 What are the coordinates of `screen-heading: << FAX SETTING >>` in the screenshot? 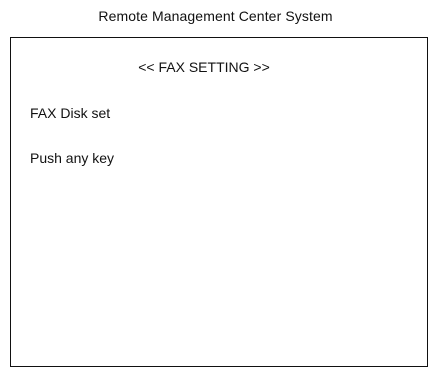 It's located at (204, 67).